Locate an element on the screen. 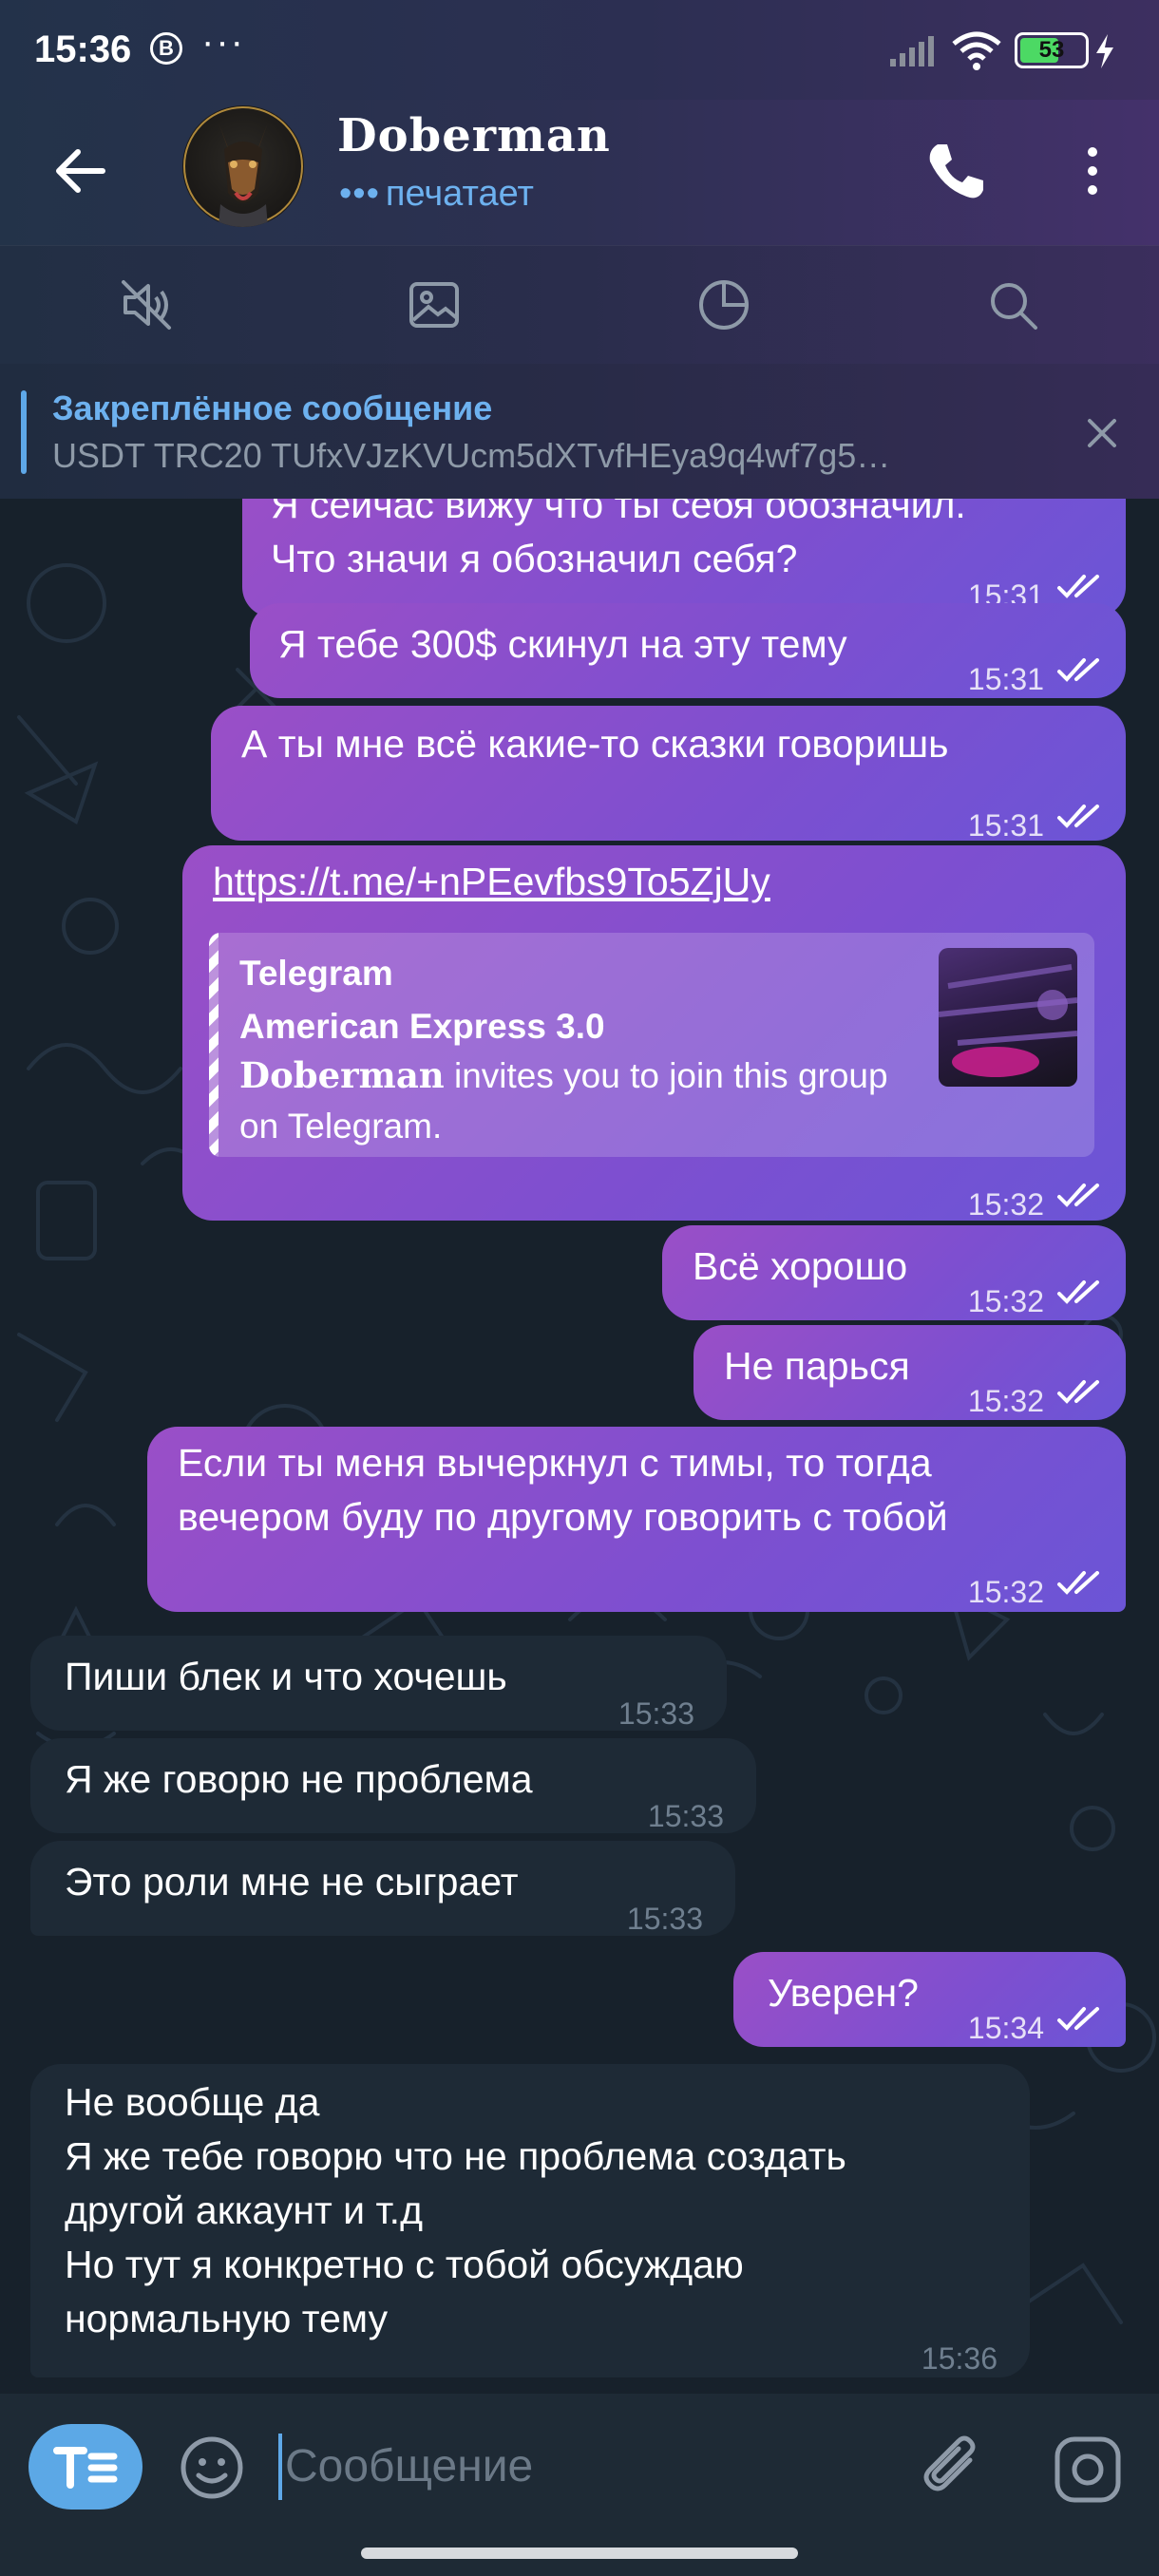 The image size is (1159, 2576). typing-status: ••• печатает is located at coordinates (436, 194).